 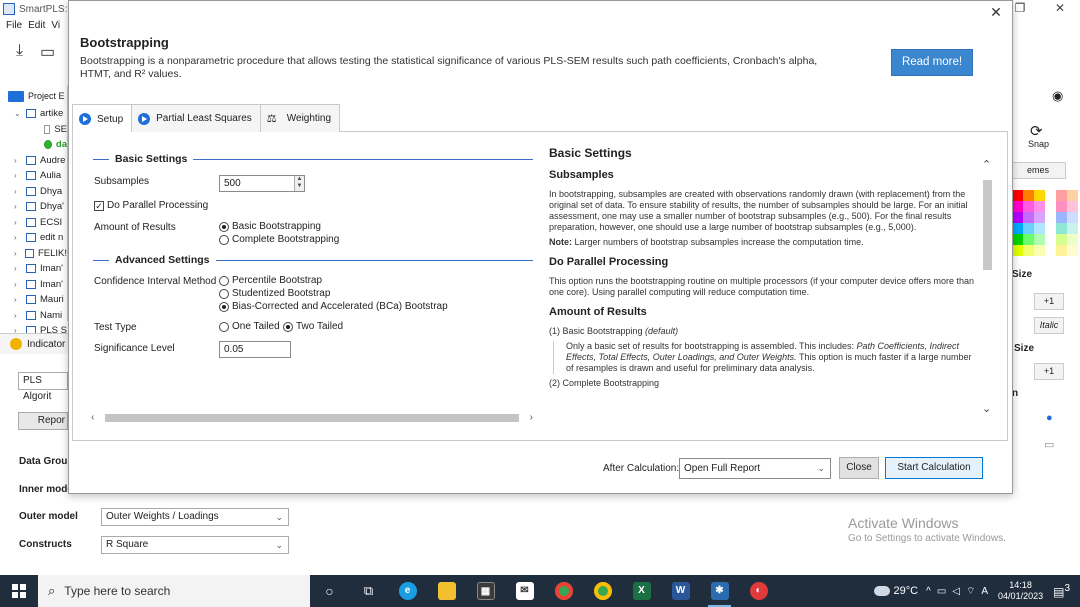 I want to click on start-calculation-button: Start Calculation, so click(x=934, y=468).